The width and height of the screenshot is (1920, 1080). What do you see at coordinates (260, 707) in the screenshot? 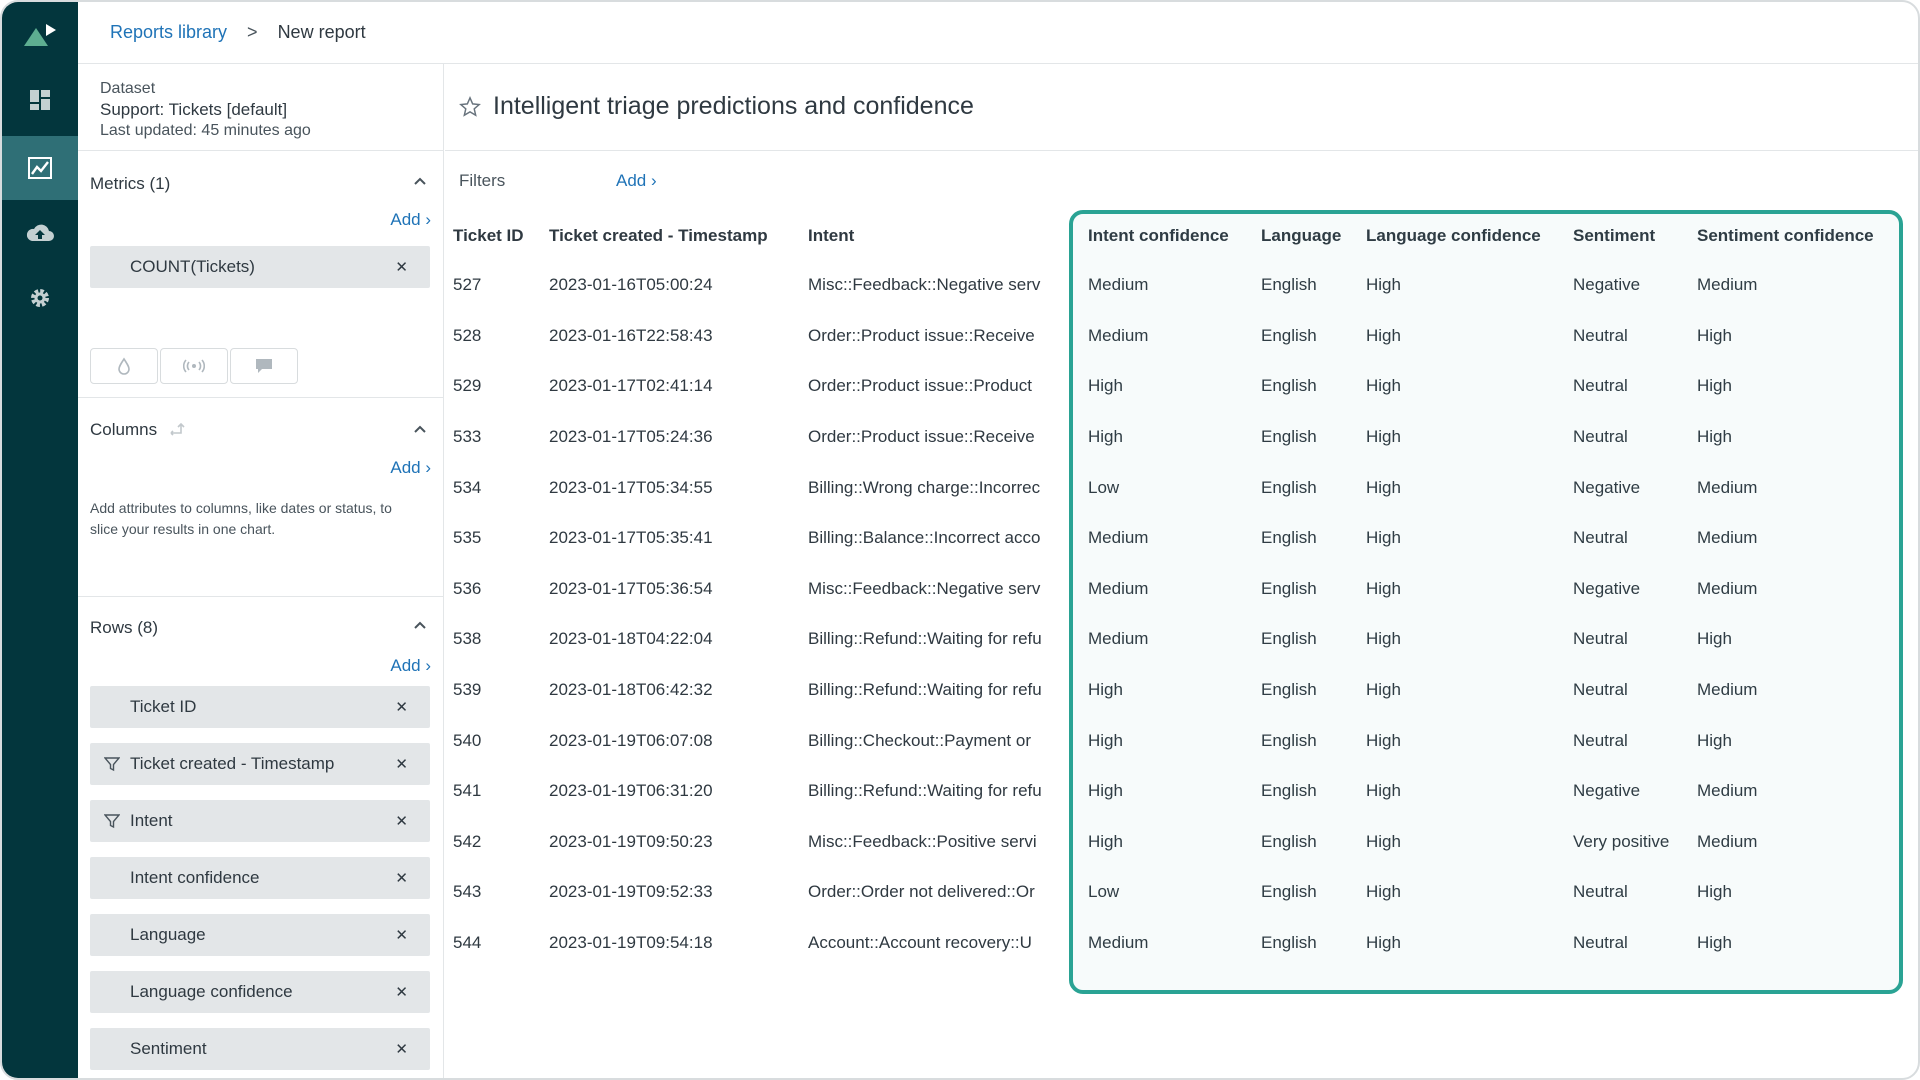
I see `row-pill-ticket-id: Ticket ID ✕` at bounding box center [260, 707].